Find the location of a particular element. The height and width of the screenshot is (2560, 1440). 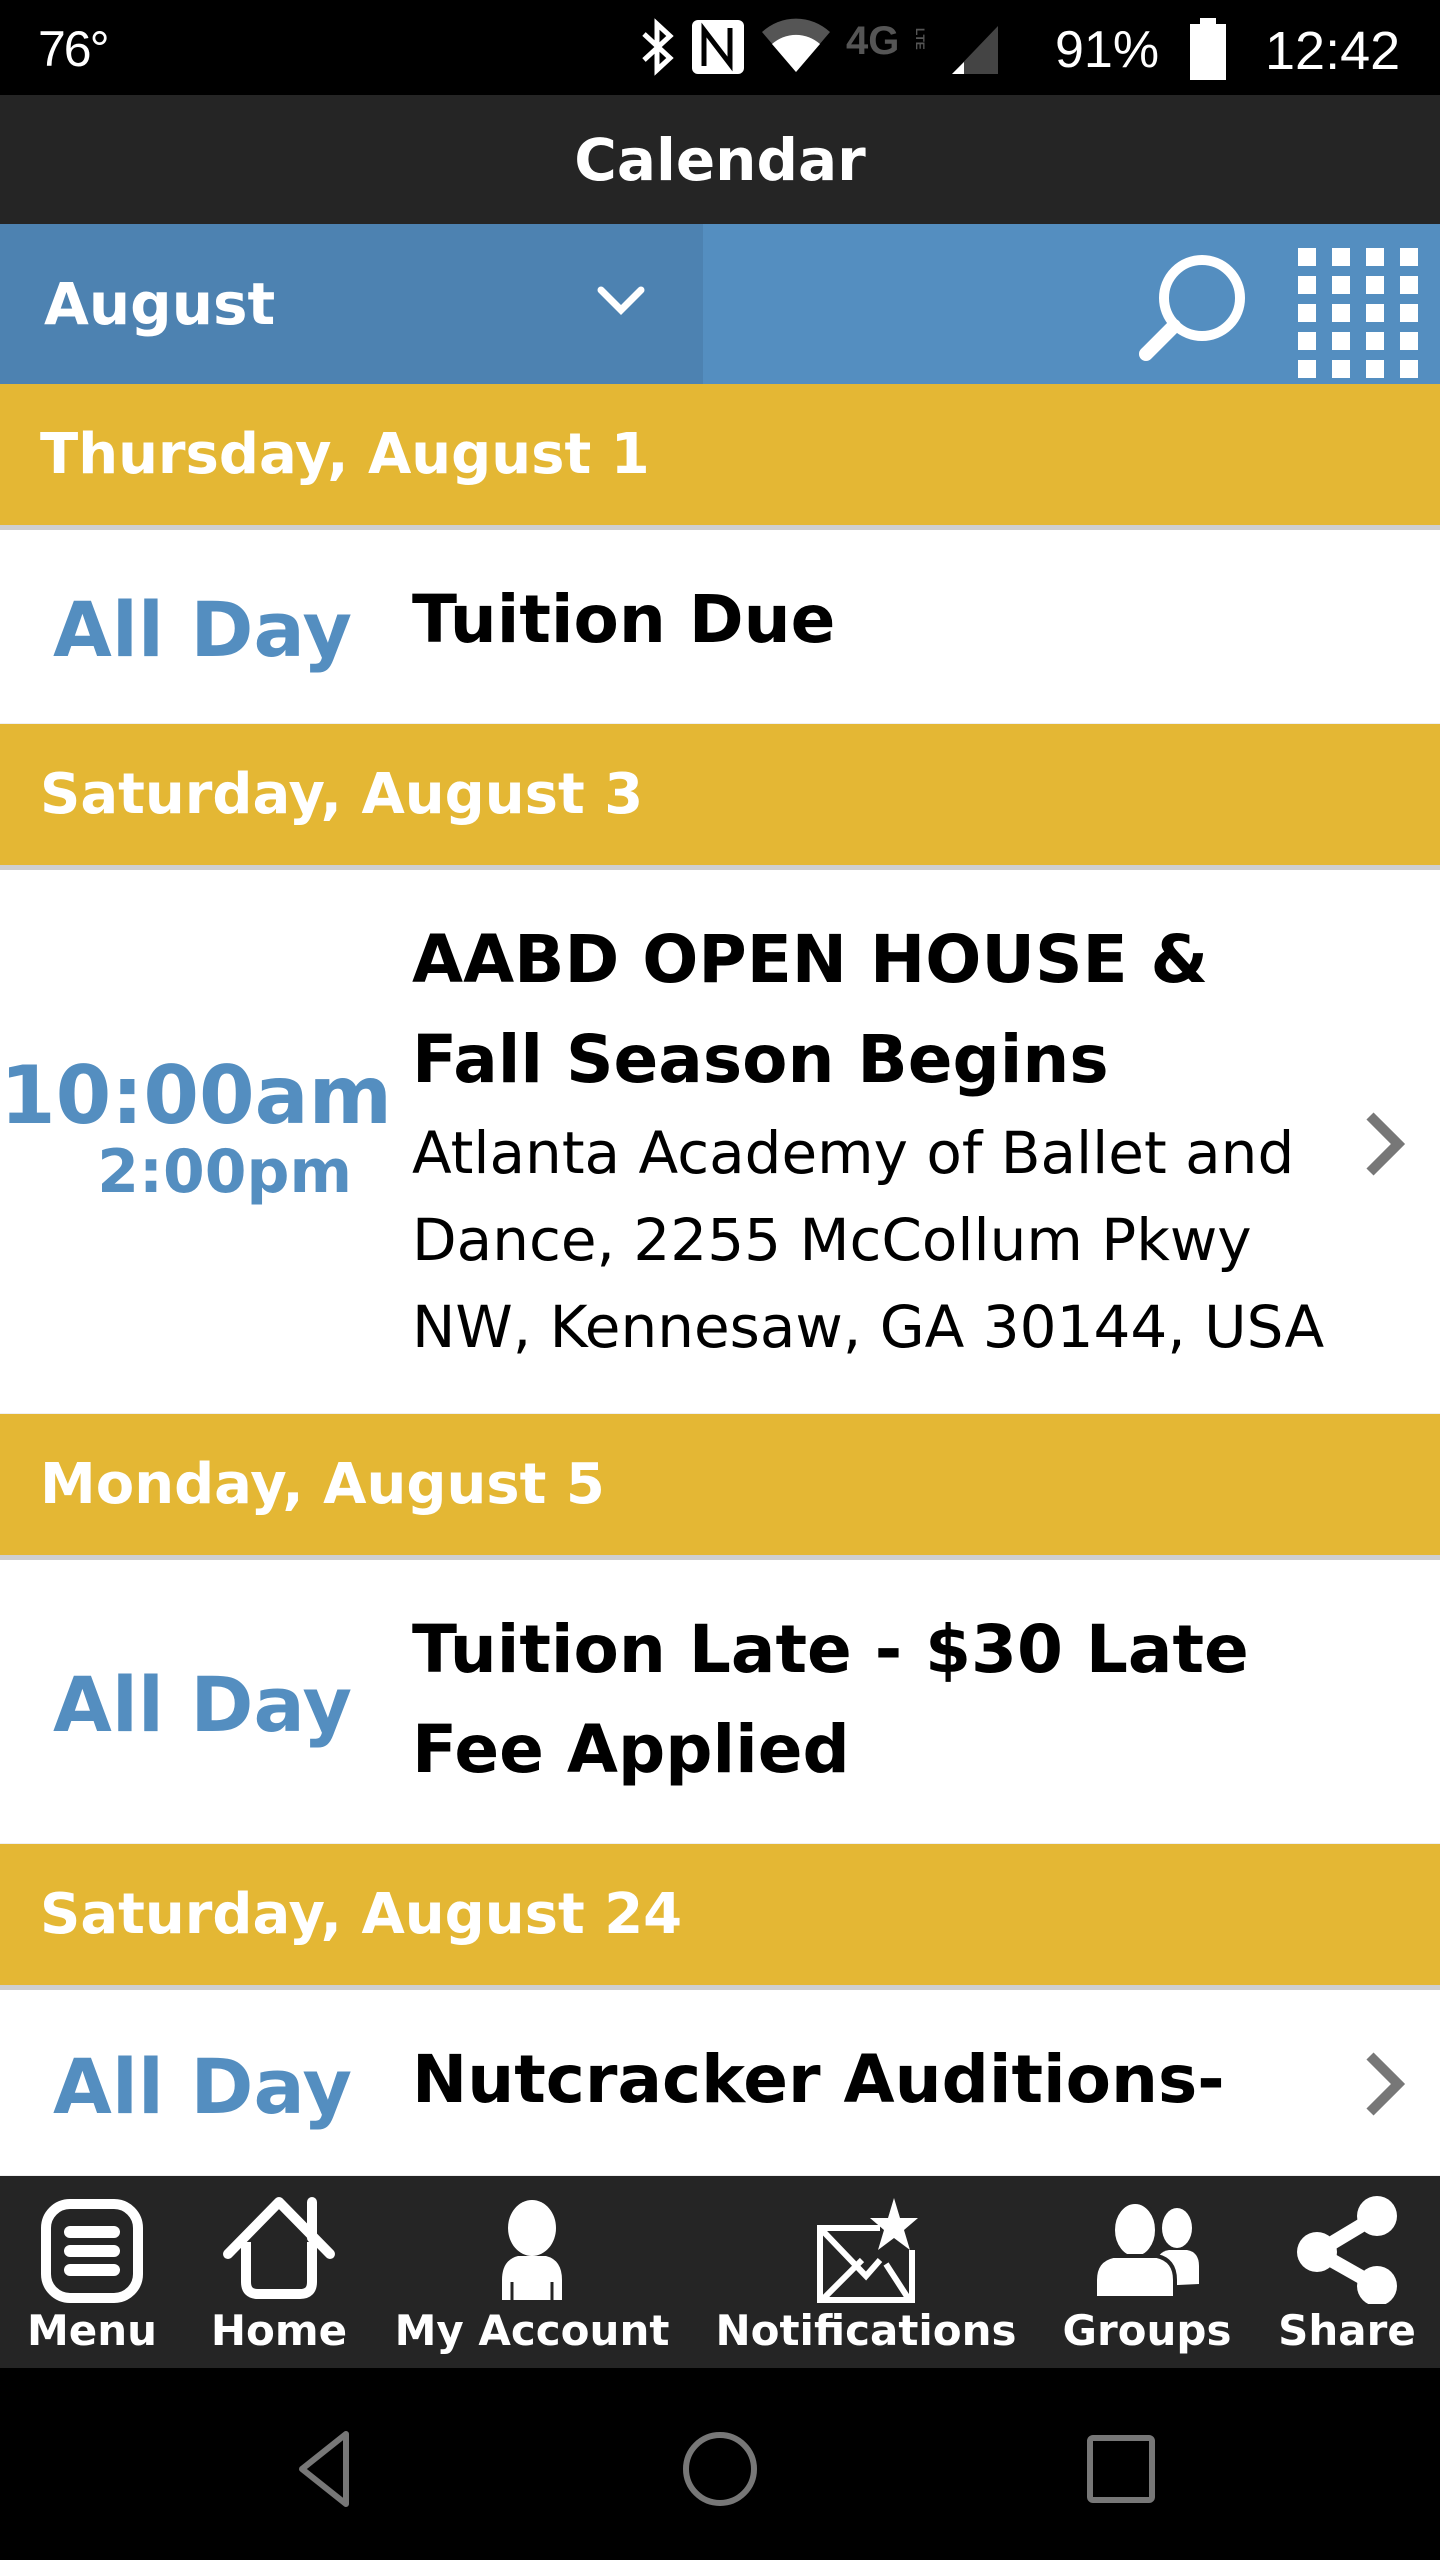

nav-groups: Groups is located at coordinates (1147, 2272).